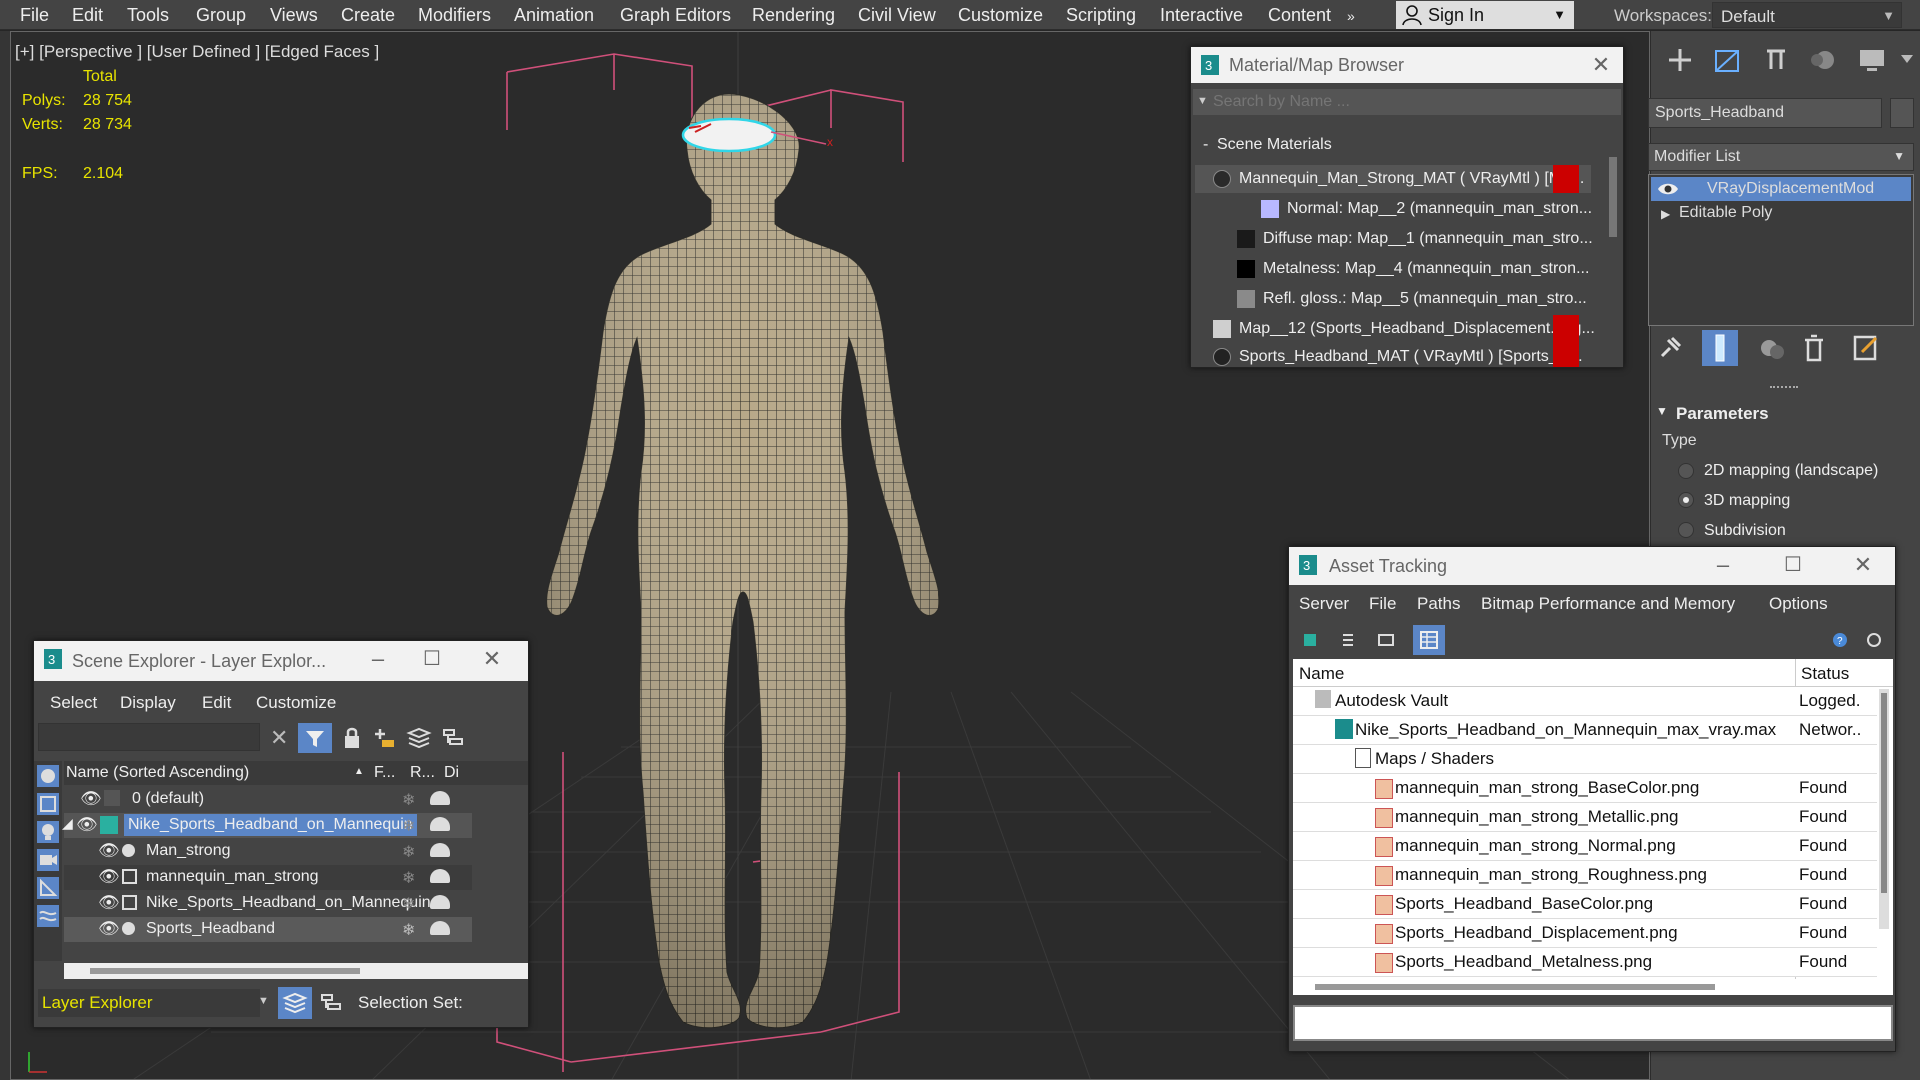 The width and height of the screenshot is (1920, 1080). Describe the element at coordinates (1101, 15) in the screenshot. I see `menu-scripting: Scripting` at that location.